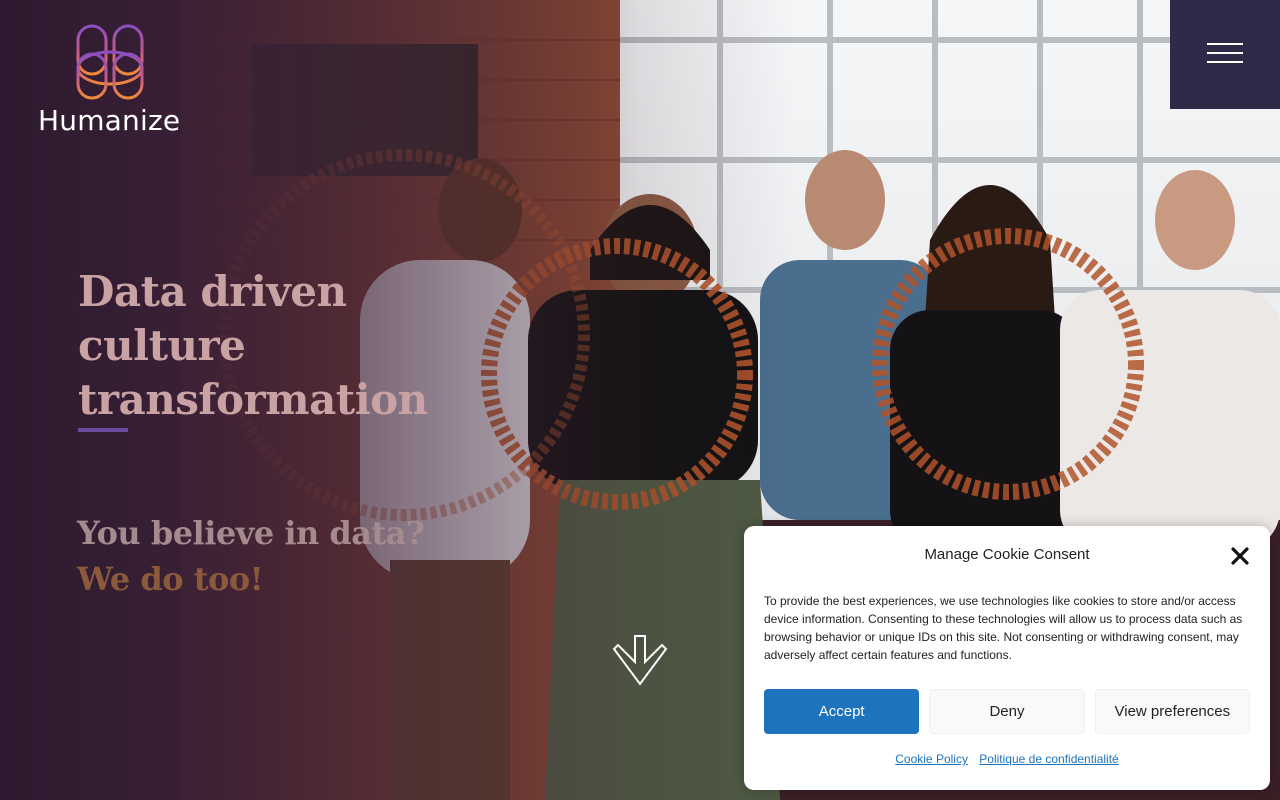  I want to click on cookie-button-row: Accept Deny View preferences, so click(1007, 711).